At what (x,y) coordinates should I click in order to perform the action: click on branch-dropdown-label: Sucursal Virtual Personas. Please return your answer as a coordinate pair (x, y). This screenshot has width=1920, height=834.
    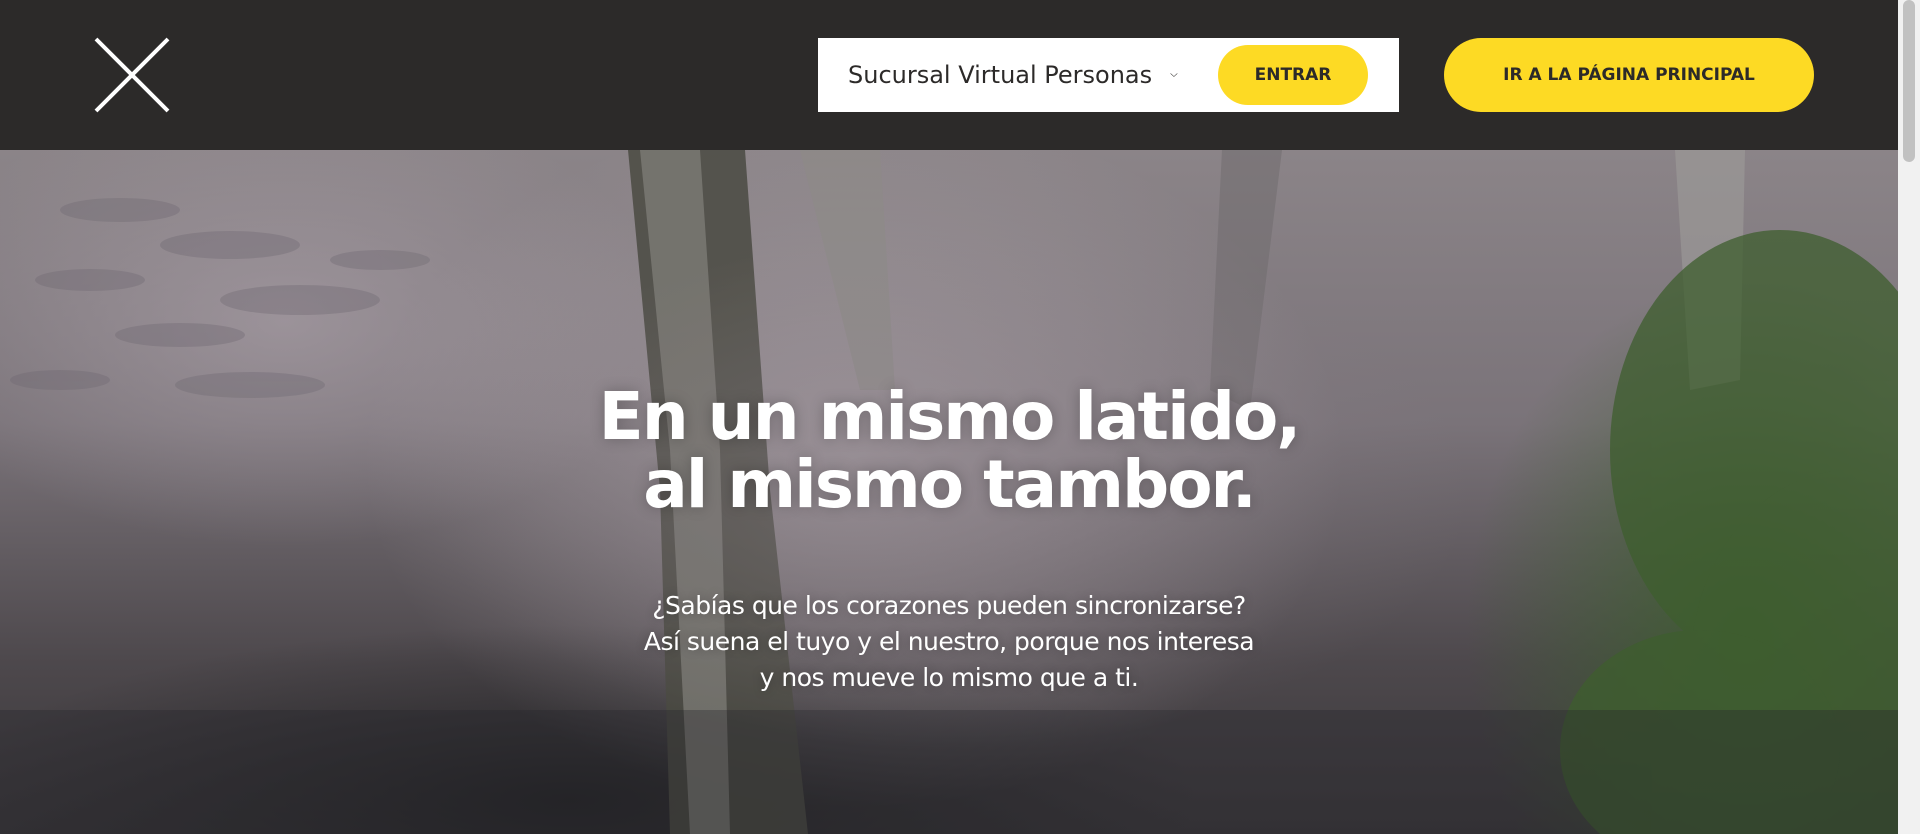
    Looking at the image, I should click on (1000, 75).